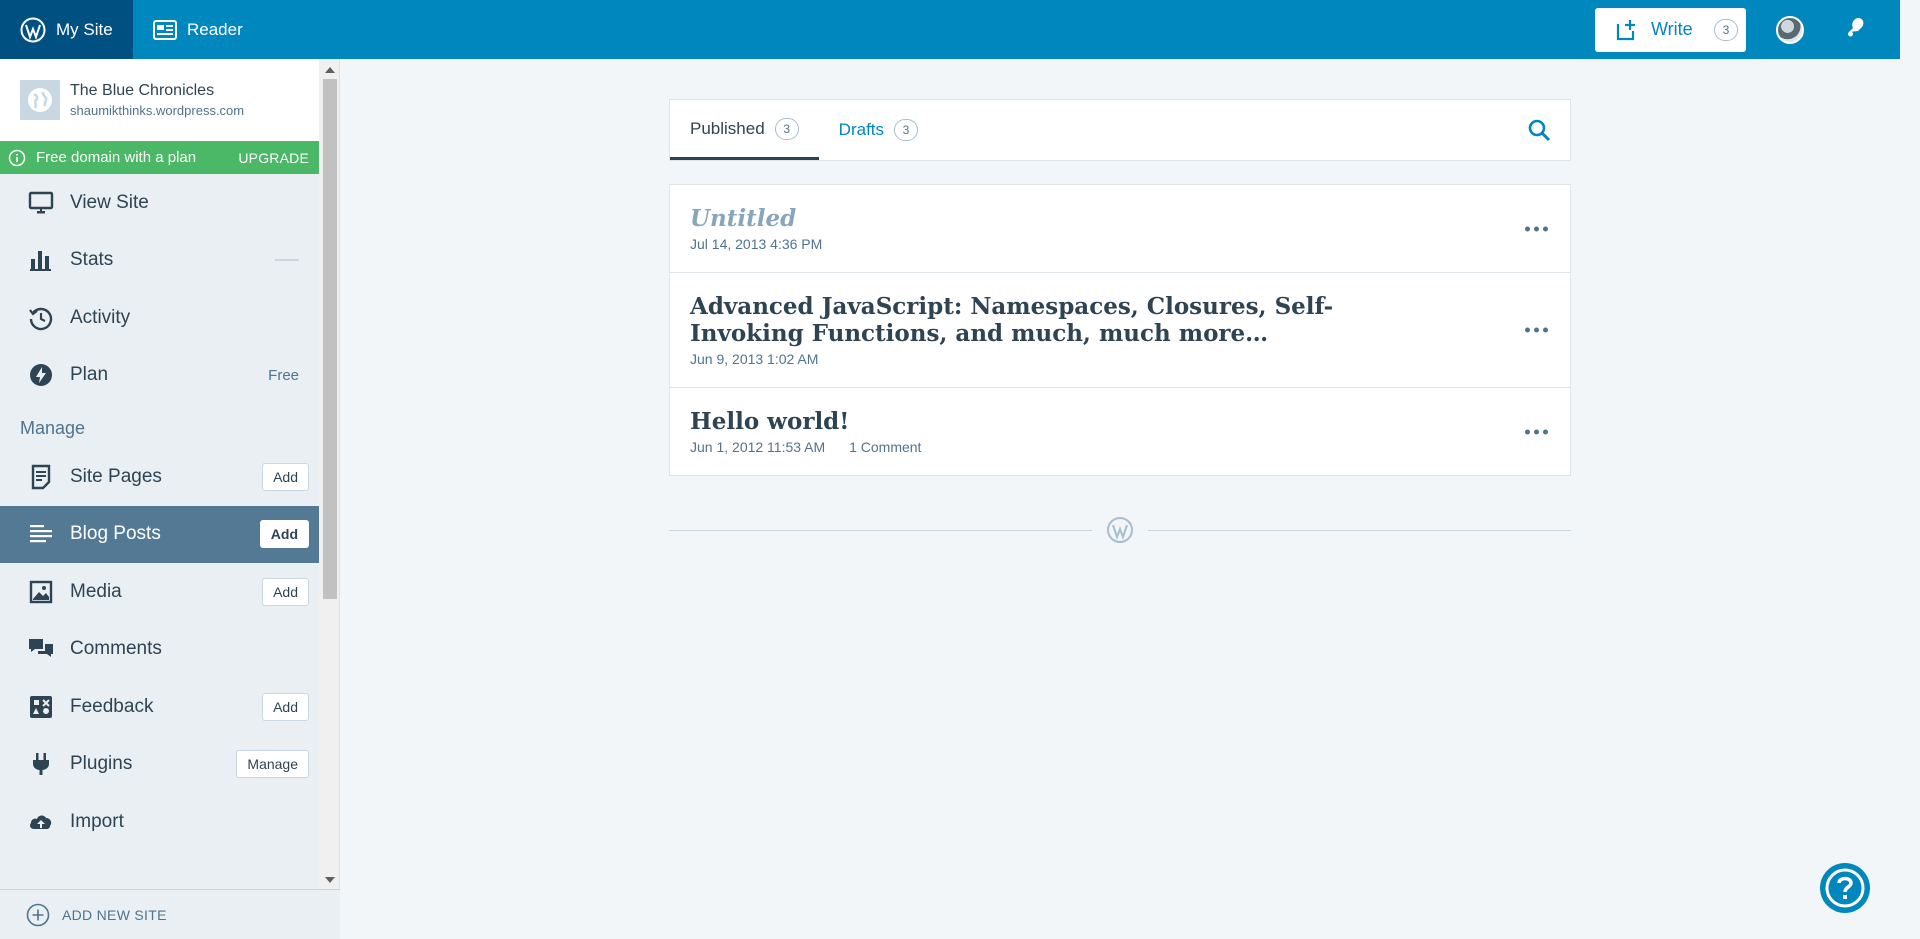  What do you see at coordinates (170, 914) in the screenshot?
I see `add-new-site-button: ADD NEW SITE` at bounding box center [170, 914].